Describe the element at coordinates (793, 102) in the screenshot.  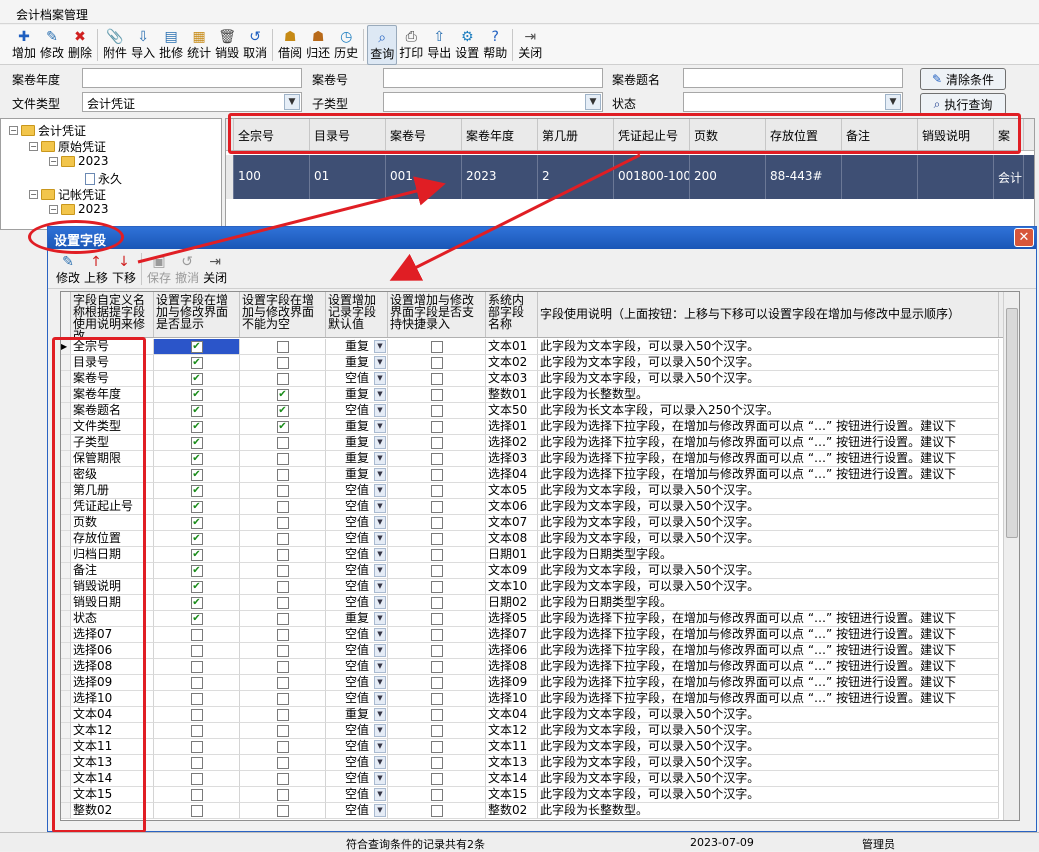
I see `status-select: ▼` at that location.